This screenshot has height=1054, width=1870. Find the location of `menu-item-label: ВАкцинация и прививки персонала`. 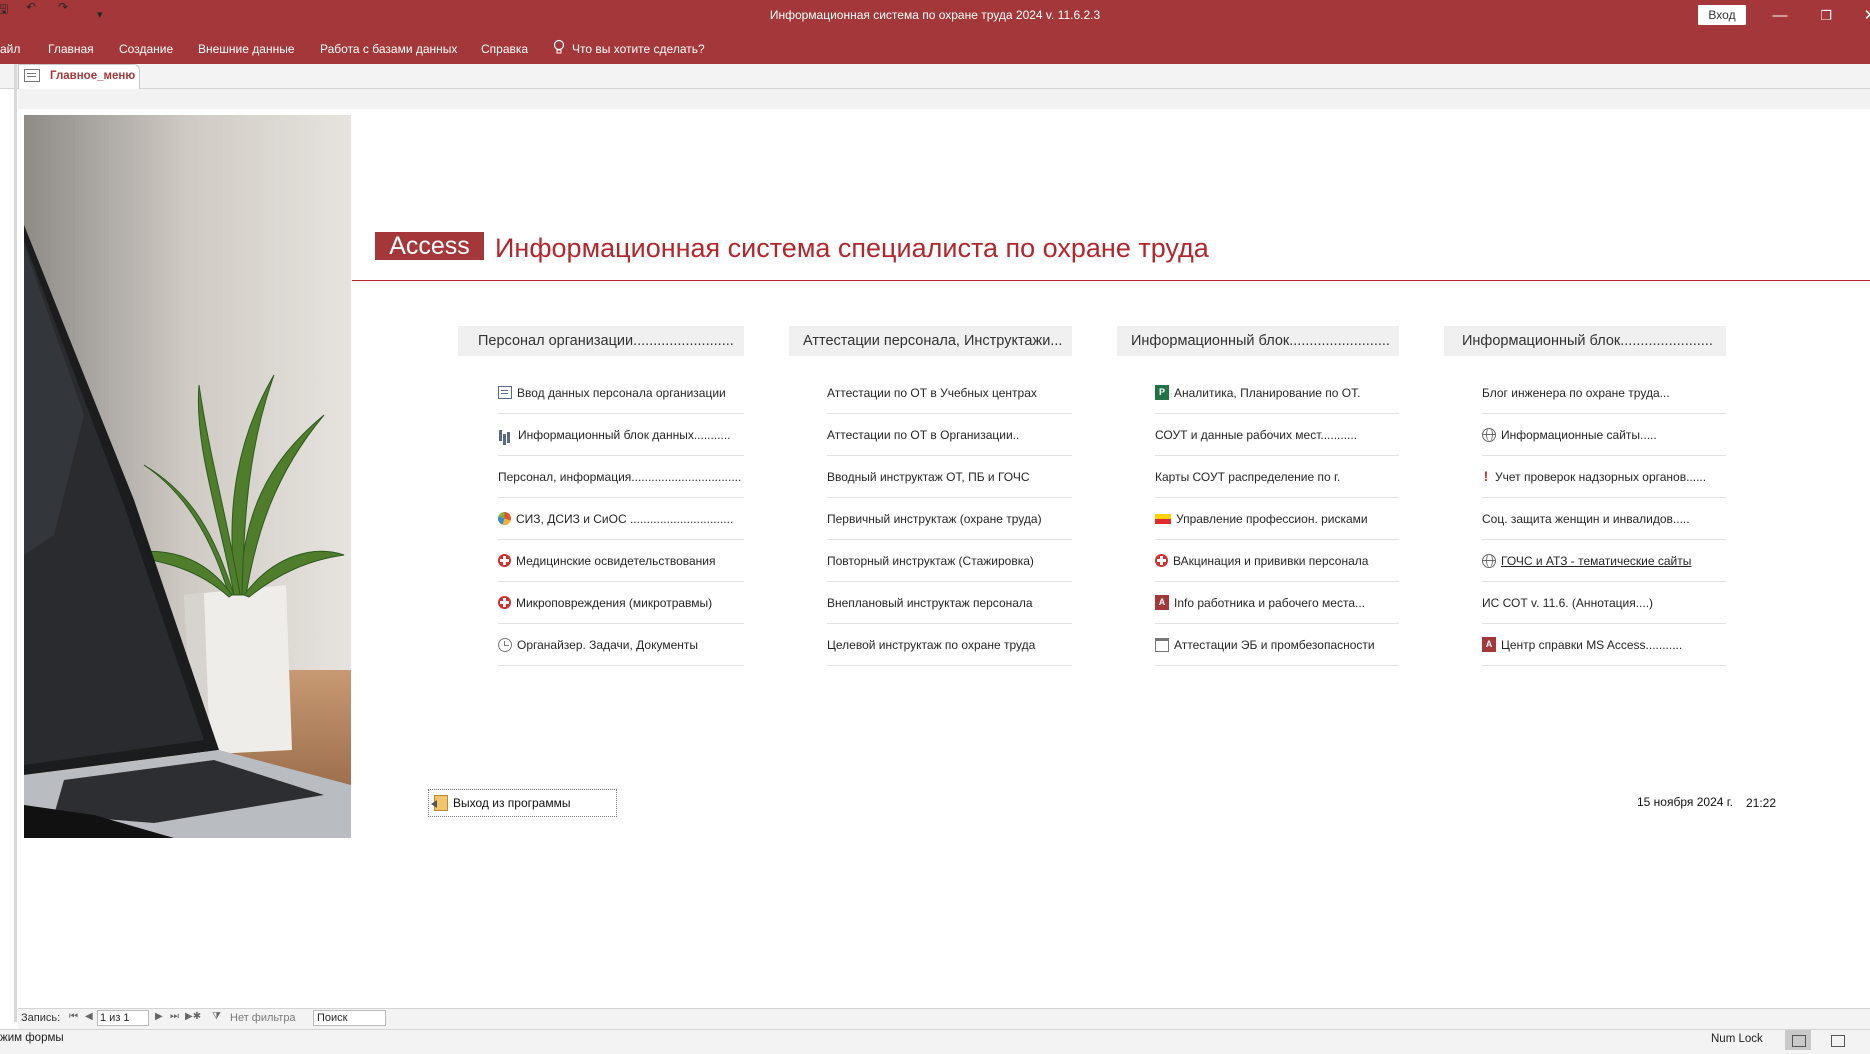

menu-item-label: ВАкцинация и прививки персонала is located at coordinates (1271, 560).